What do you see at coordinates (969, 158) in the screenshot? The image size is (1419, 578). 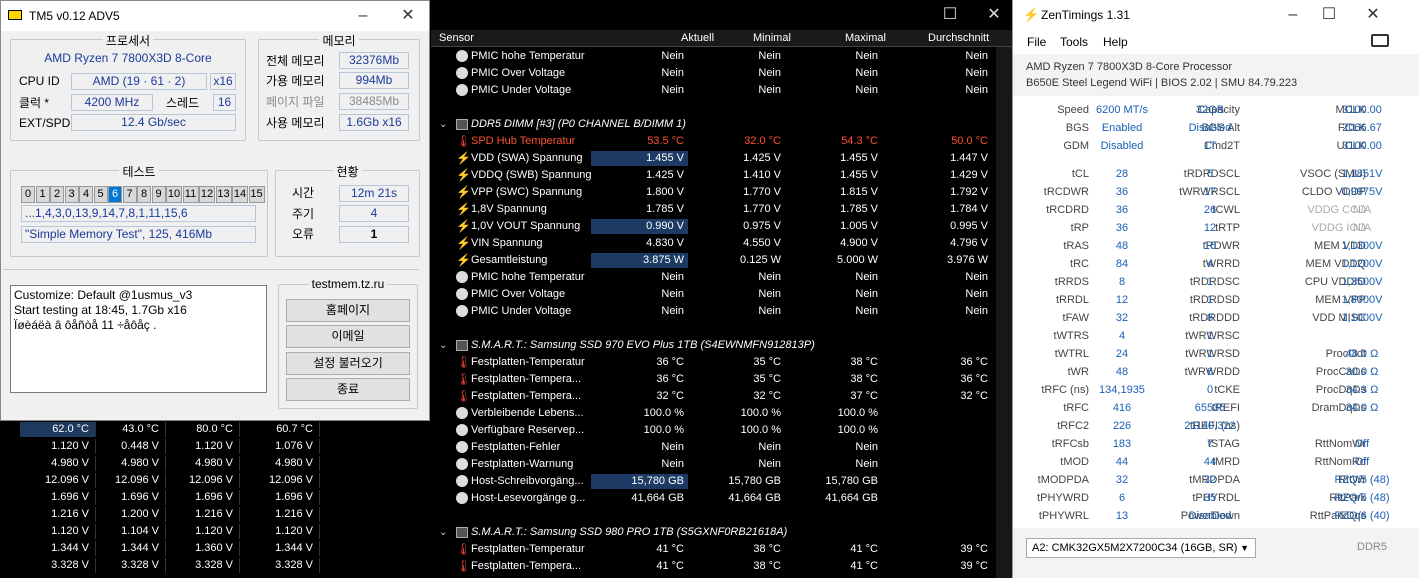 I see `sensor-value: 1.447 V` at bounding box center [969, 158].